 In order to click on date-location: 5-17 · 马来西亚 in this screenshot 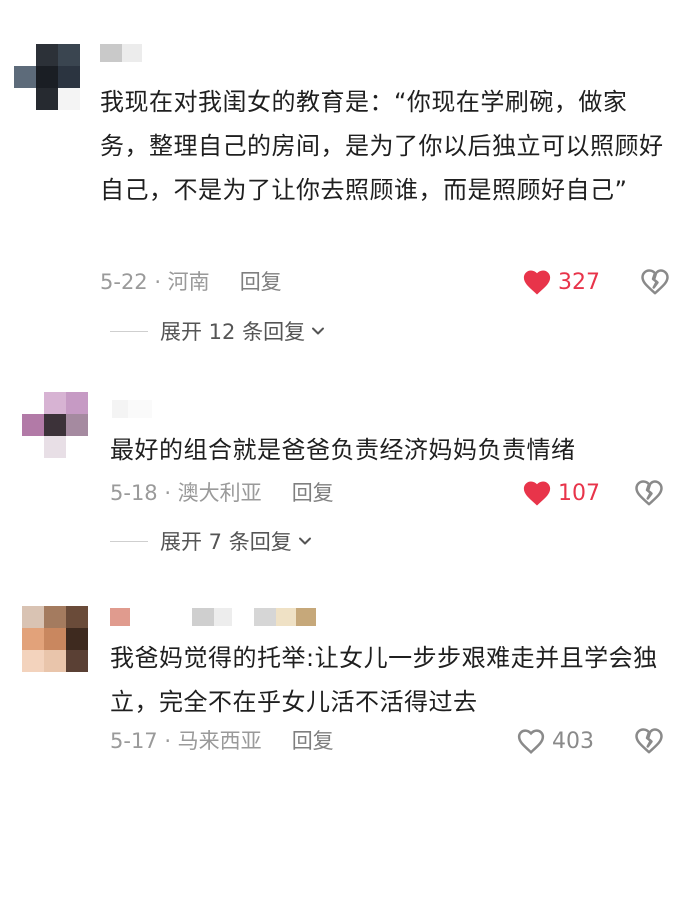, I will do `click(186, 741)`.